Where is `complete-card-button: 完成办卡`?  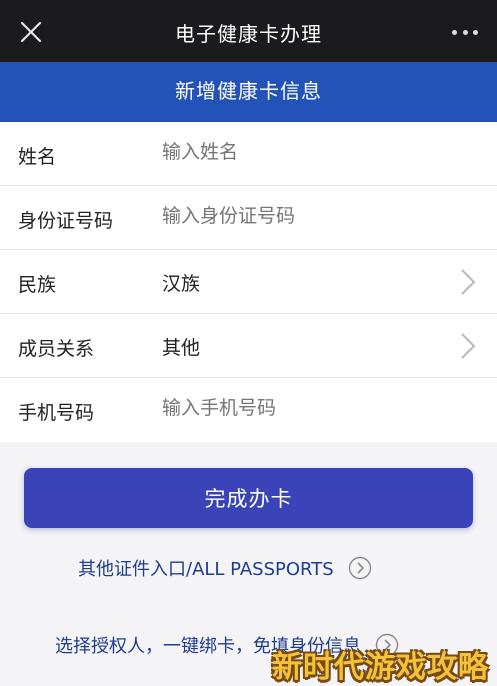 complete-card-button: 完成办卡 is located at coordinates (248, 498).